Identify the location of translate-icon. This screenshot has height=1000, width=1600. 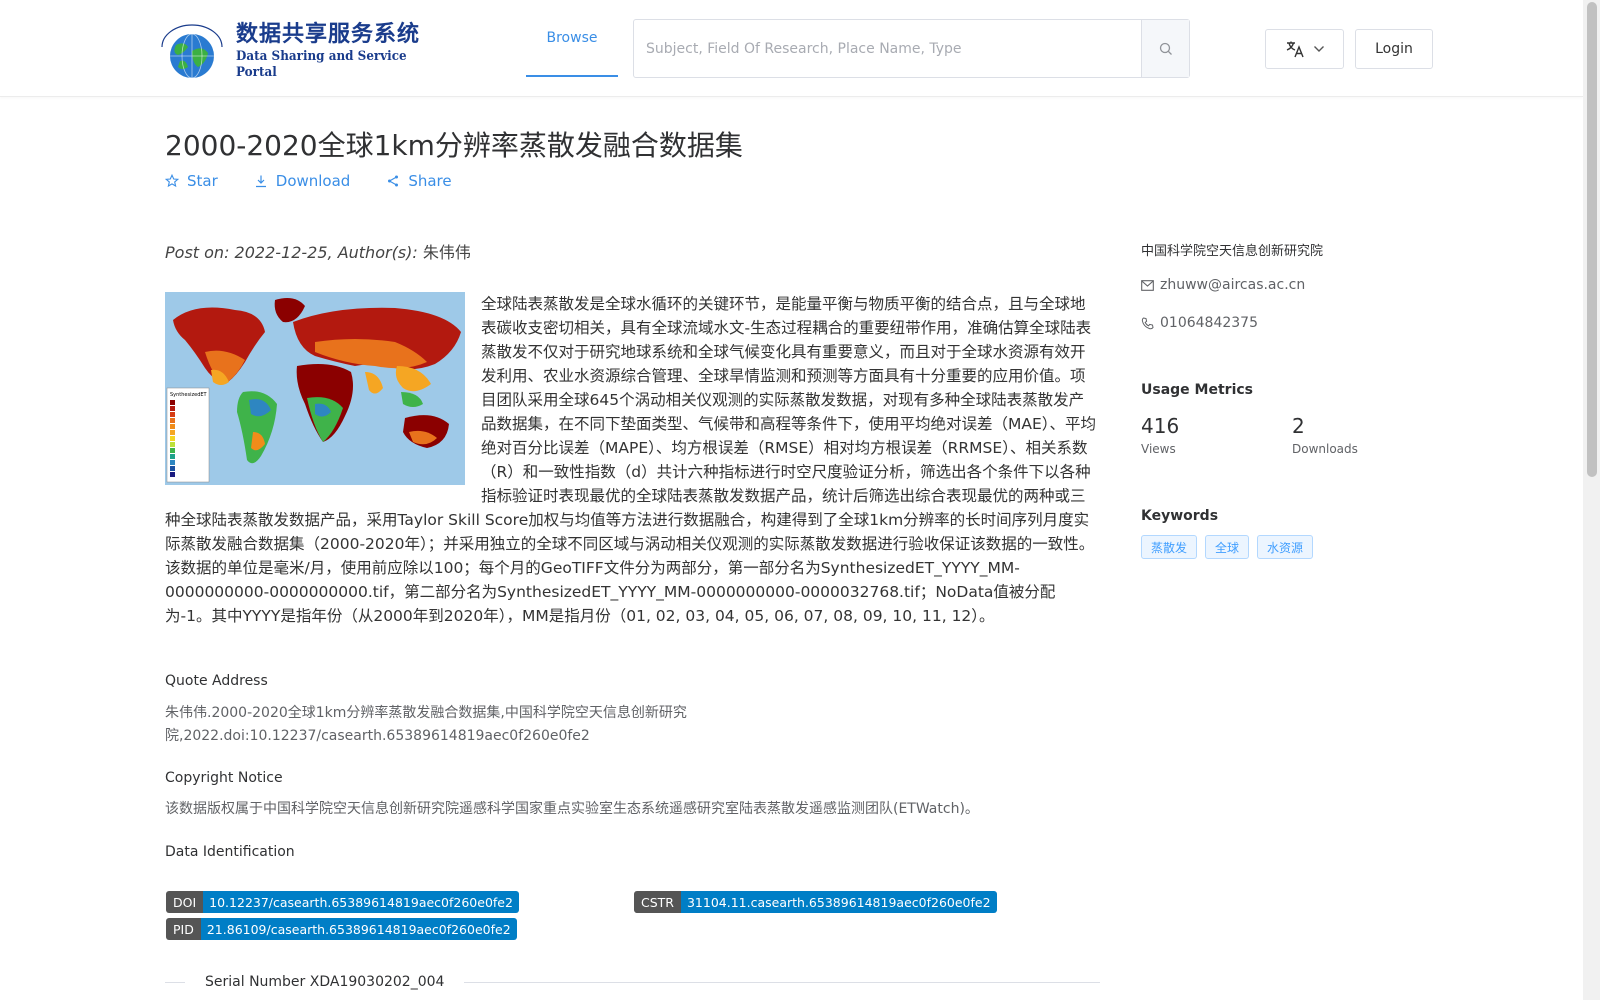
(1295, 49).